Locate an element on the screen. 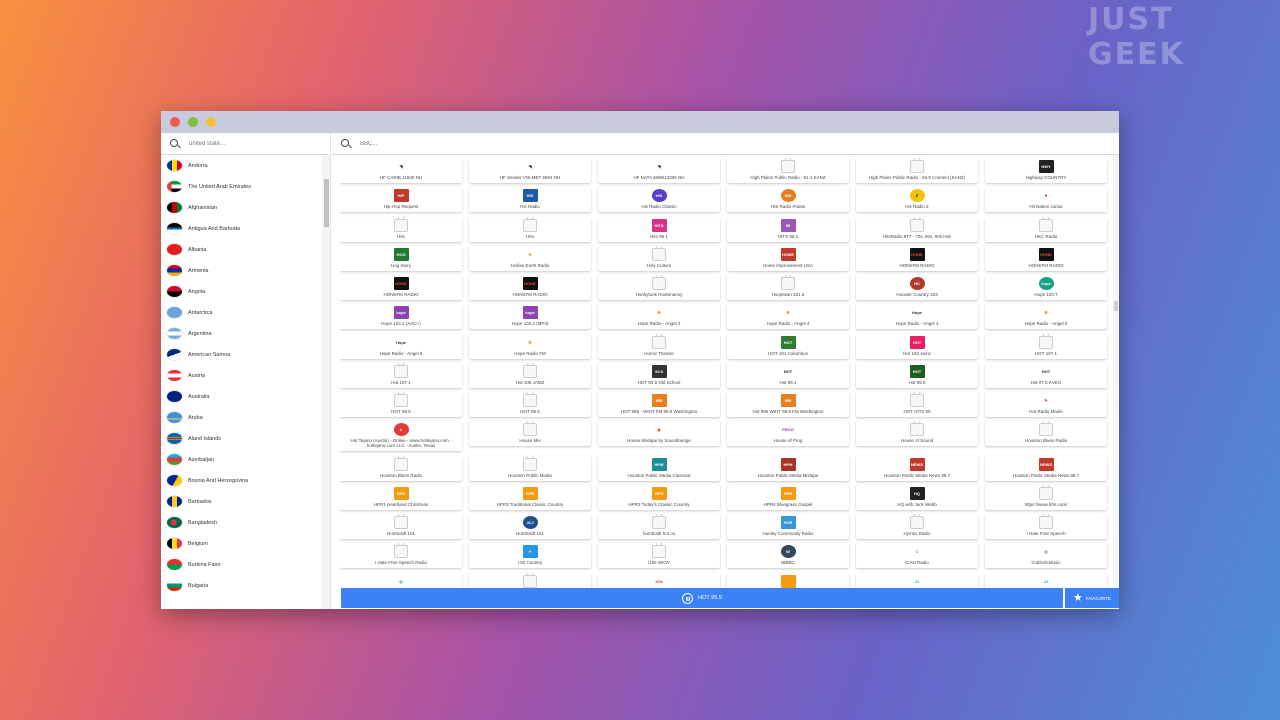  station-card: Z His Radio Z is located at coordinates (917, 200).